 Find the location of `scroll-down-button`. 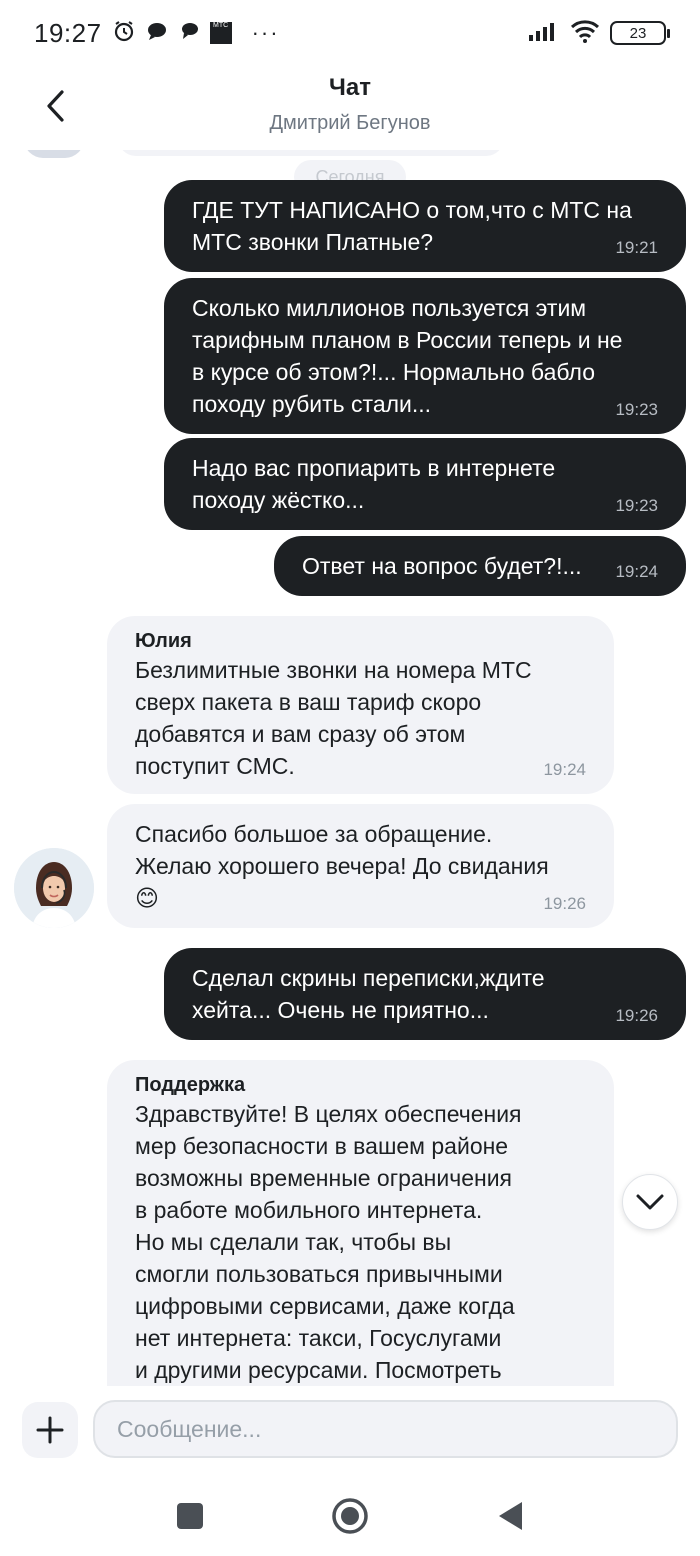

scroll-down-button is located at coordinates (650, 1202).